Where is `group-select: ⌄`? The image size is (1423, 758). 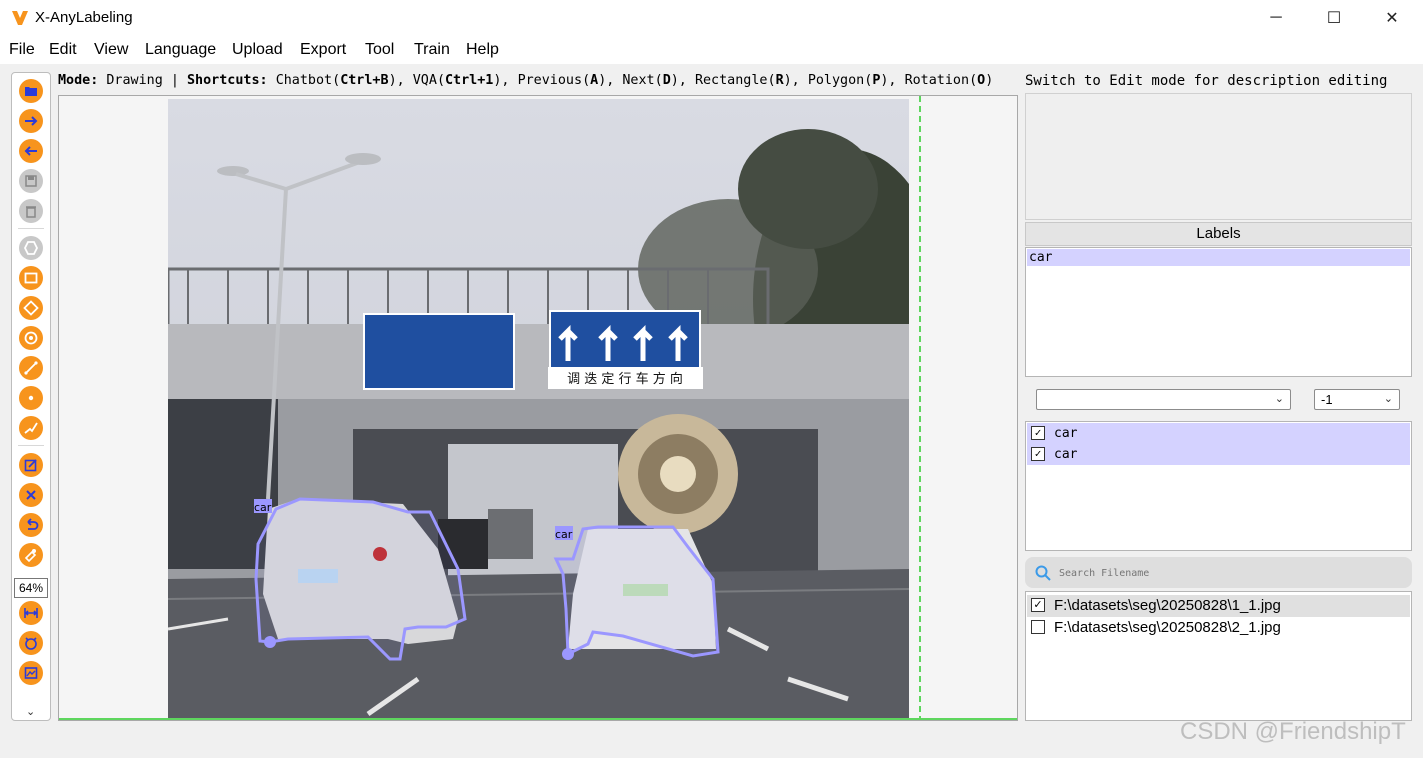 group-select: ⌄ is located at coordinates (1163, 399).